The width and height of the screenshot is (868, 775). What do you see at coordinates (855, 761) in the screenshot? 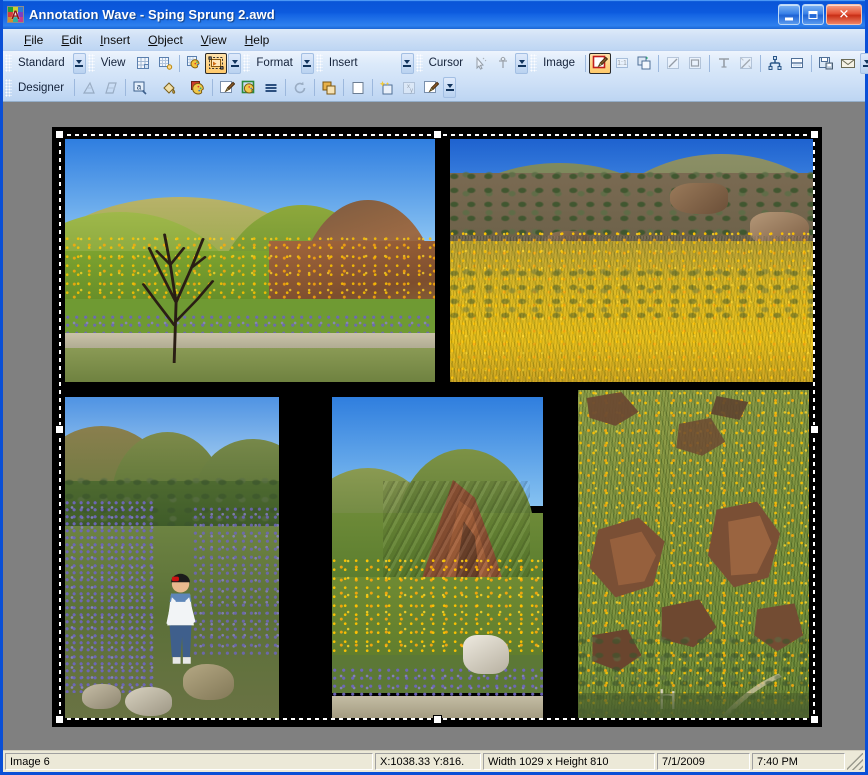
I see `resize-grip-icon` at bounding box center [855, 761].